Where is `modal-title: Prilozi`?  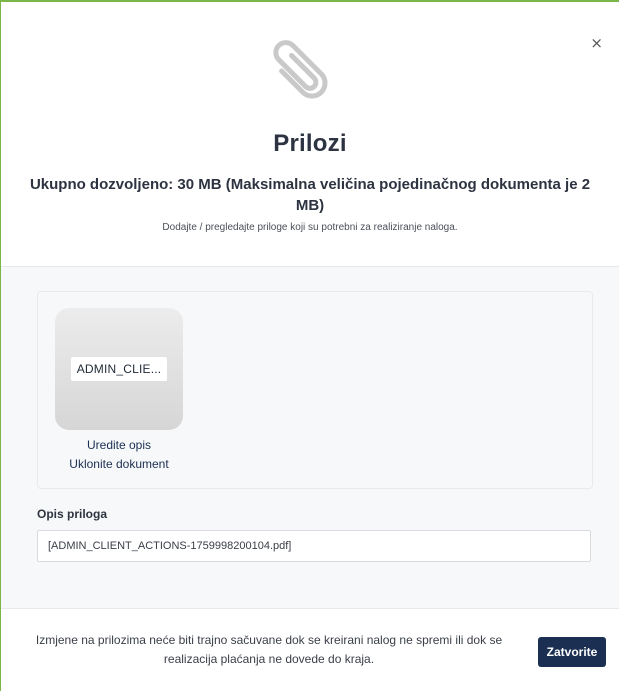
modal-title: Prilozi is located at coordinates (310, 143).